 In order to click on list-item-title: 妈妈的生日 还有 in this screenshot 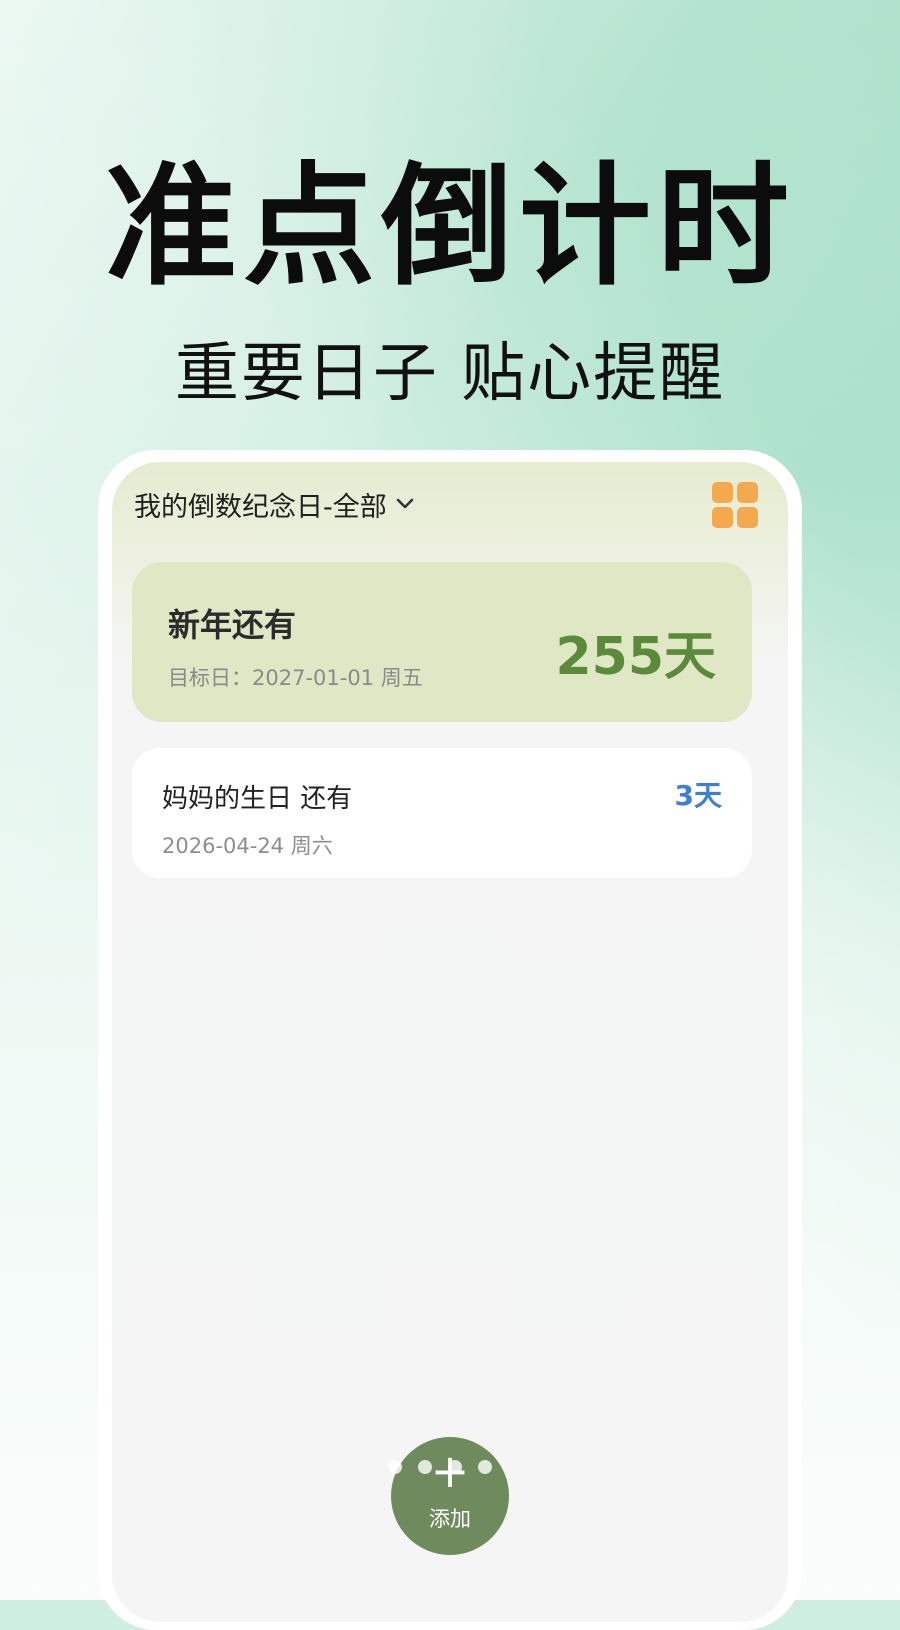, I will do `click(257, 799)`.